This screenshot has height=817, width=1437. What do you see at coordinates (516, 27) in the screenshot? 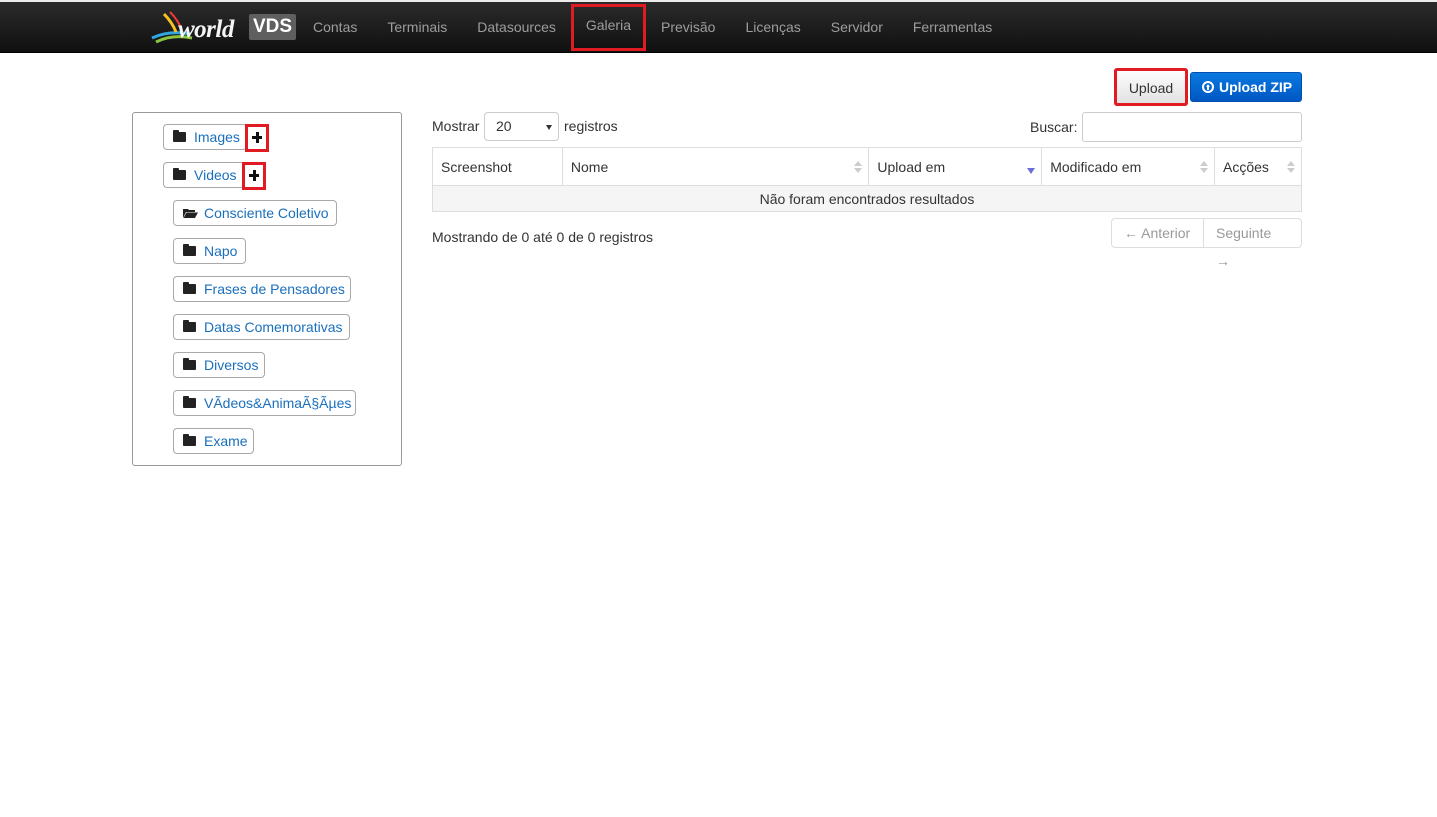
I see `nav-item-datasources: Datasources` at bounding box center [516, 27].